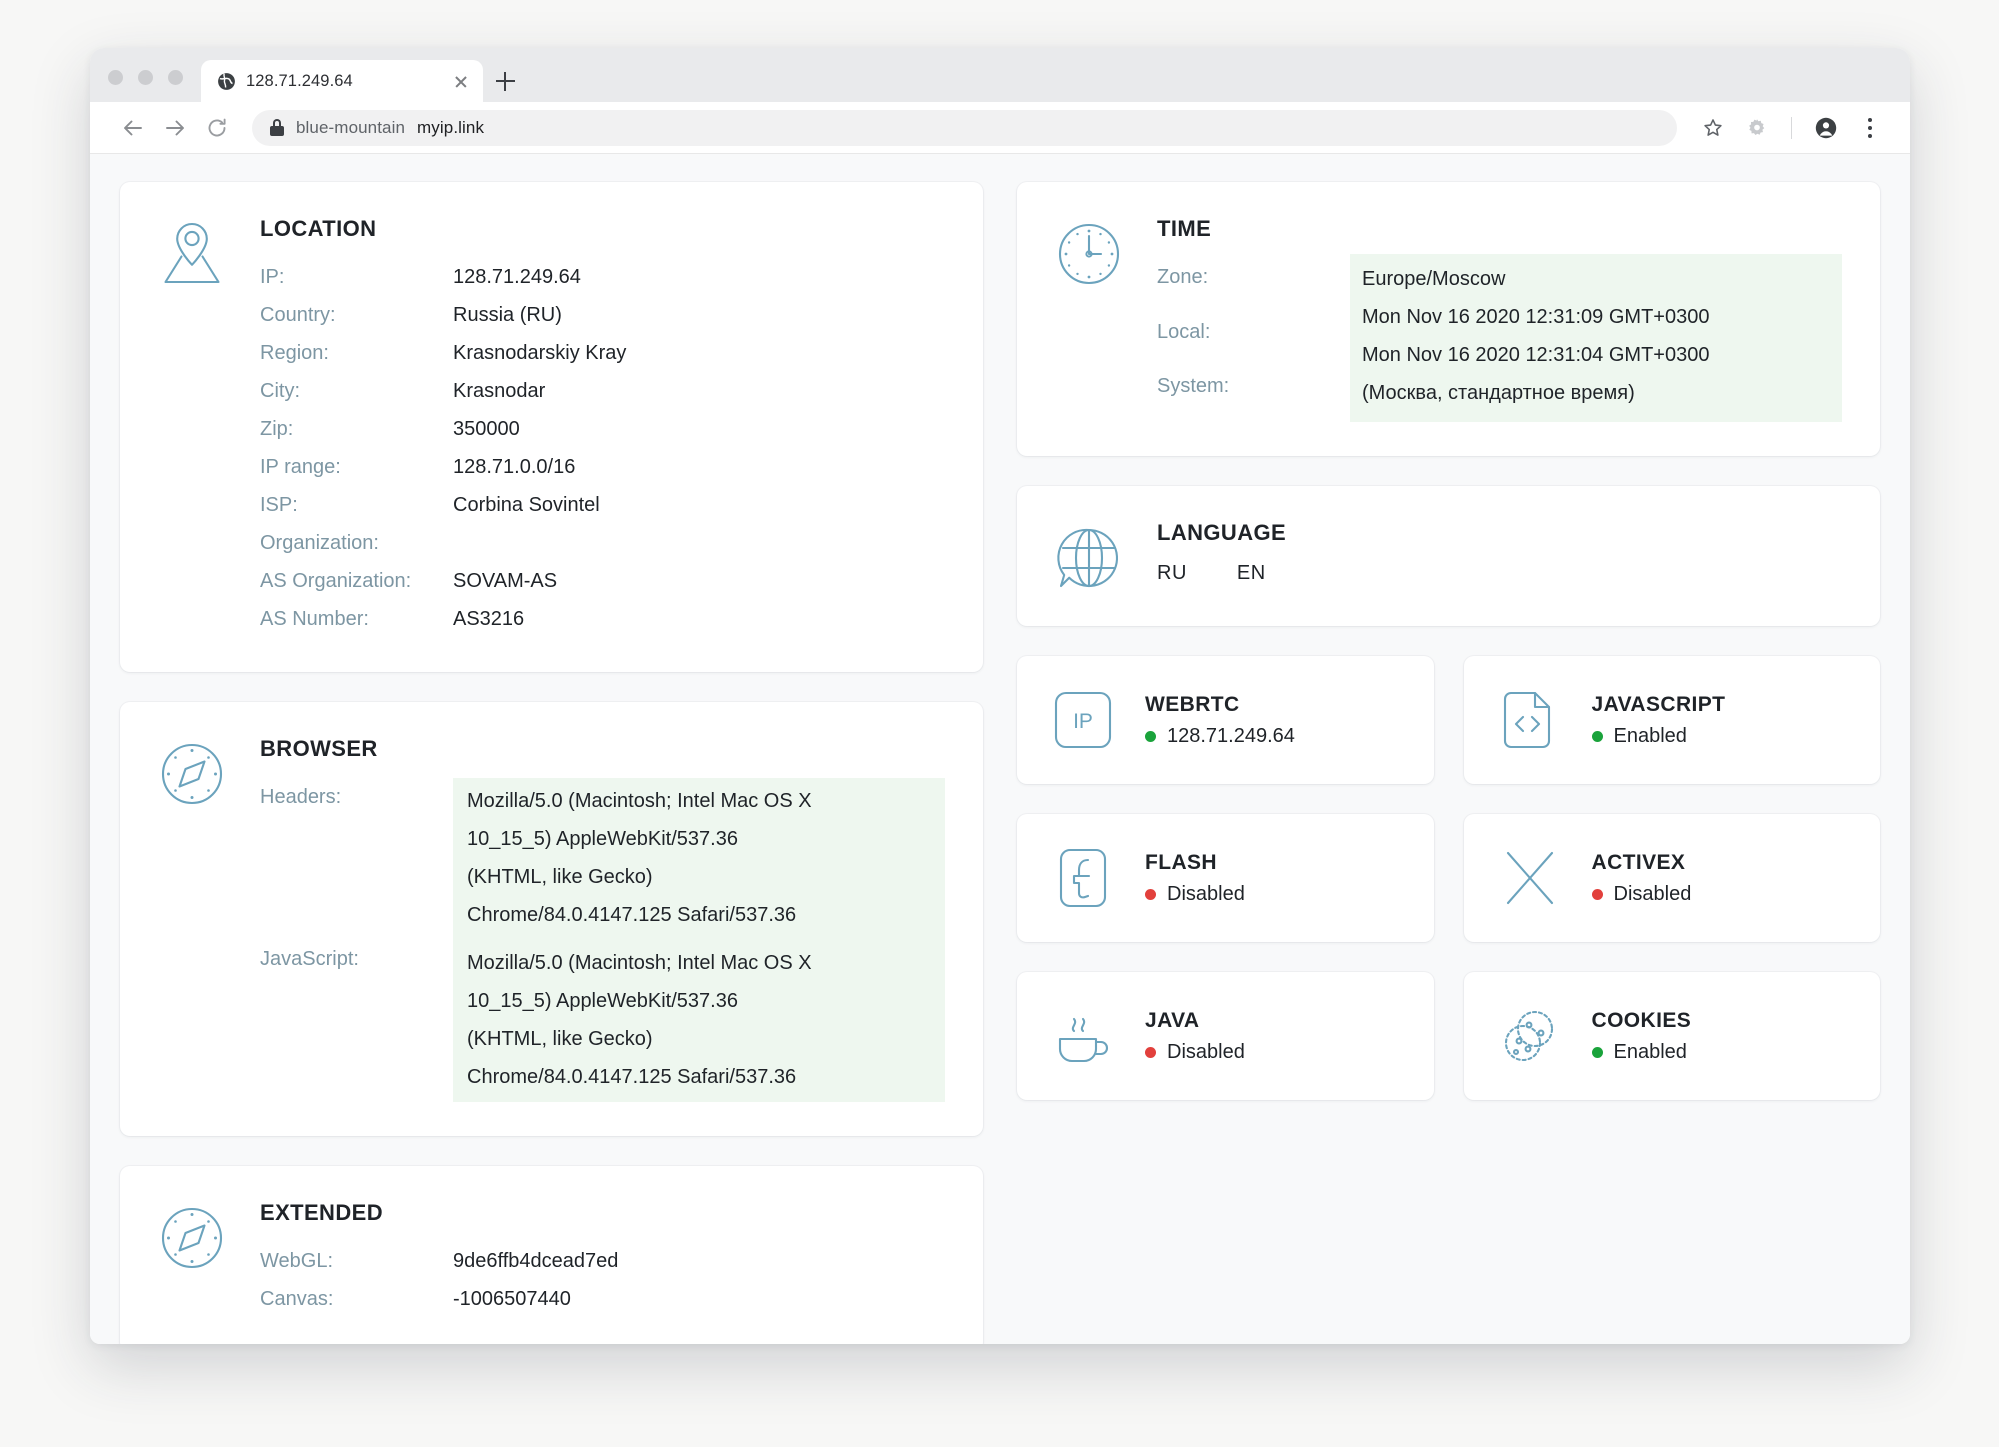 This screenshot has width=1999, height=1447. I want to click on globe-speech-icon, so click(1089, 556).